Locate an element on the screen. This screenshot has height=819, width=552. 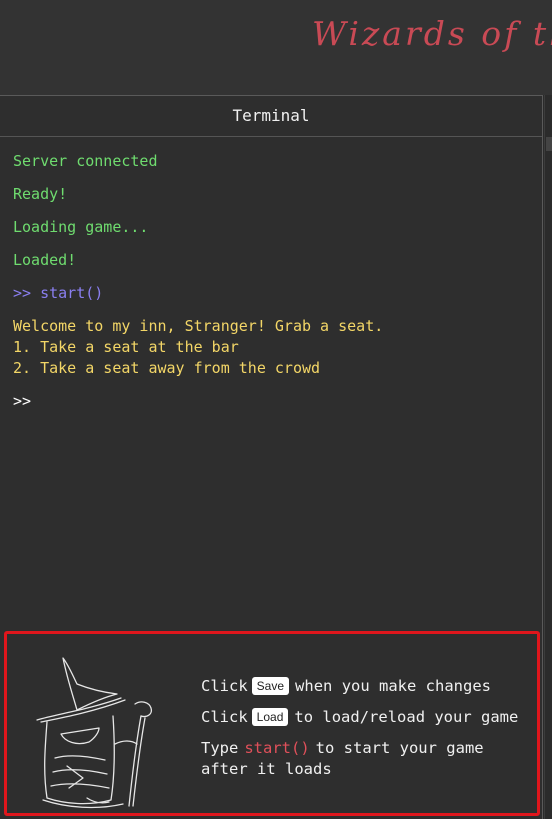
save-button: Save is located at coordinates (270, 686).